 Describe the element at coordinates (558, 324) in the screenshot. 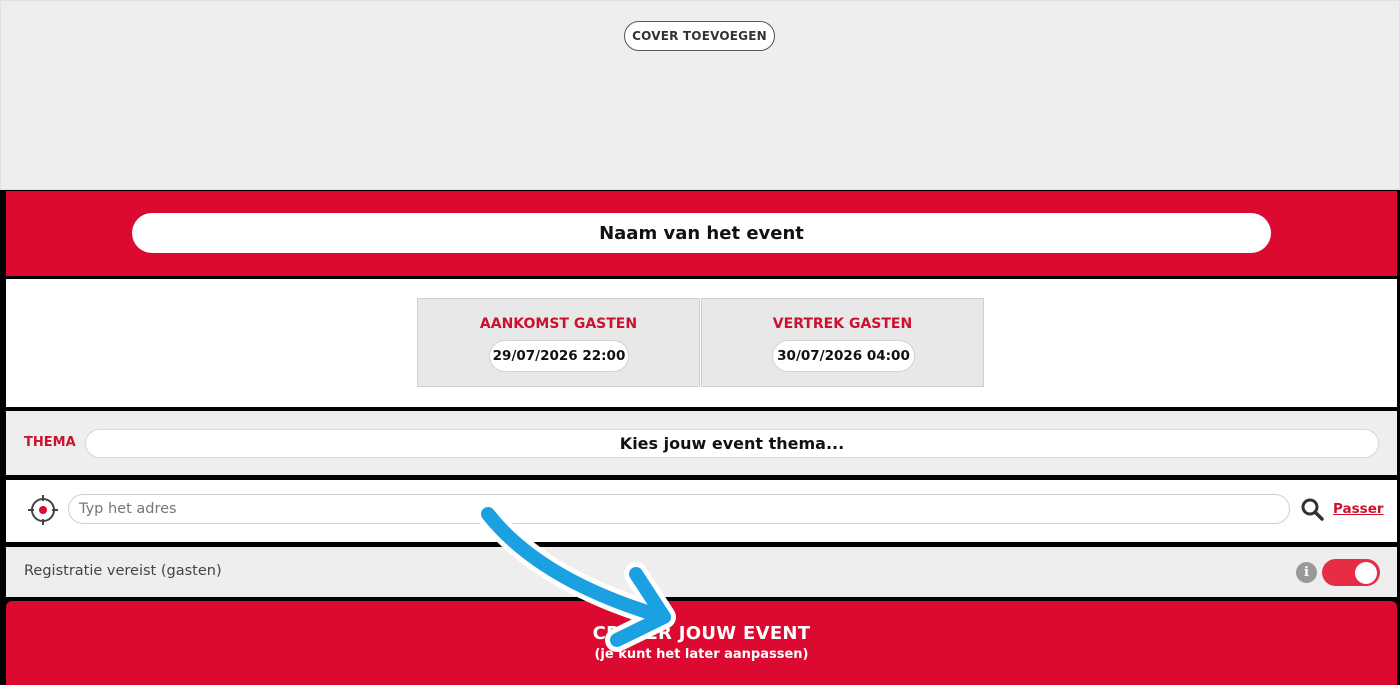

I see `arrival-title: AANKOMST GASTEN` at that location.